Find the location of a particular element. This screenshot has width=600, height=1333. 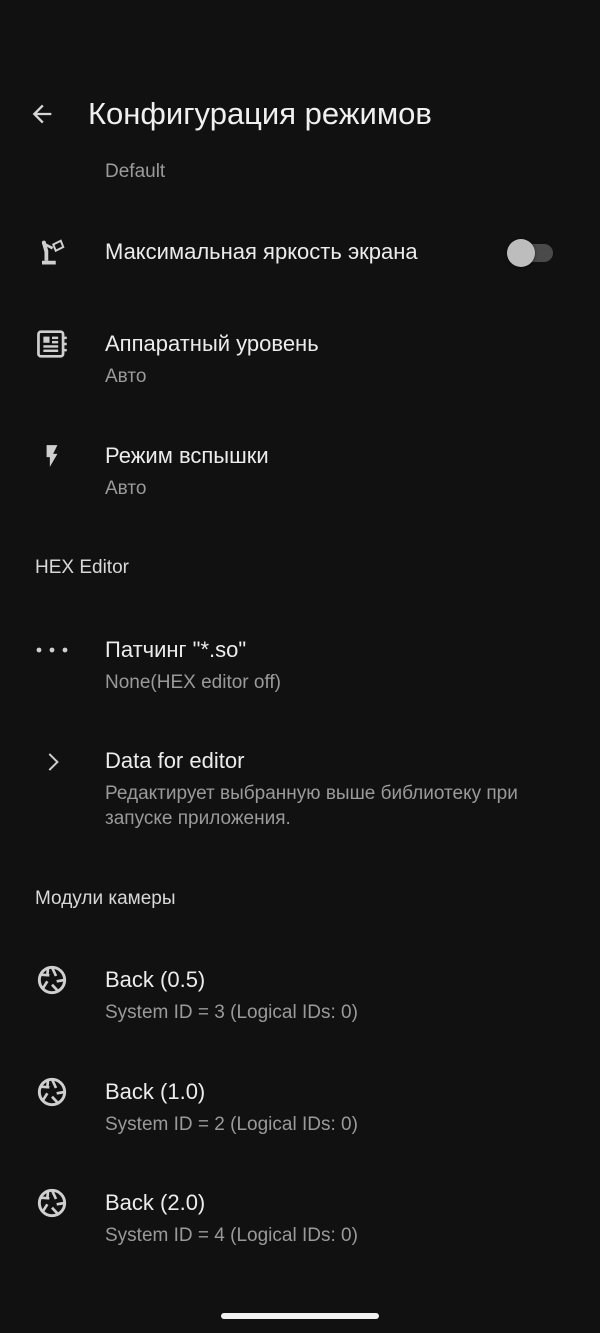

camera-module-subtitle: System ID = 4 (Logical IDs: 0) is located at coordinates (231, 1235).